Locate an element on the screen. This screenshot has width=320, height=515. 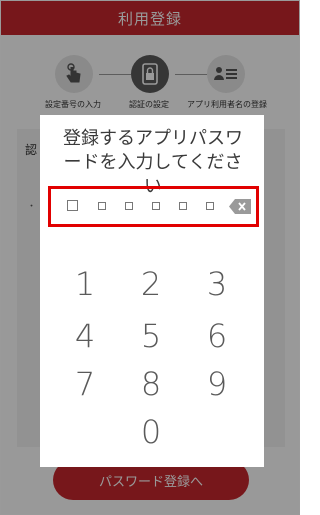
key-4: 4 is located at coordinates (85, 336).